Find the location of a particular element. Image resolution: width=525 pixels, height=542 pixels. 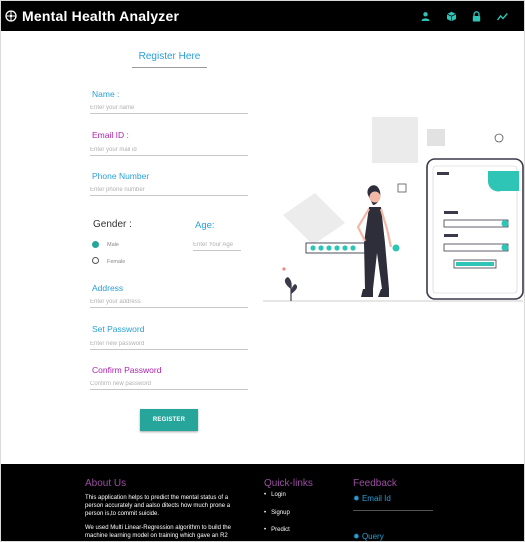

feedback-query-link: ✹ Query is located at coordinates (368, 536).